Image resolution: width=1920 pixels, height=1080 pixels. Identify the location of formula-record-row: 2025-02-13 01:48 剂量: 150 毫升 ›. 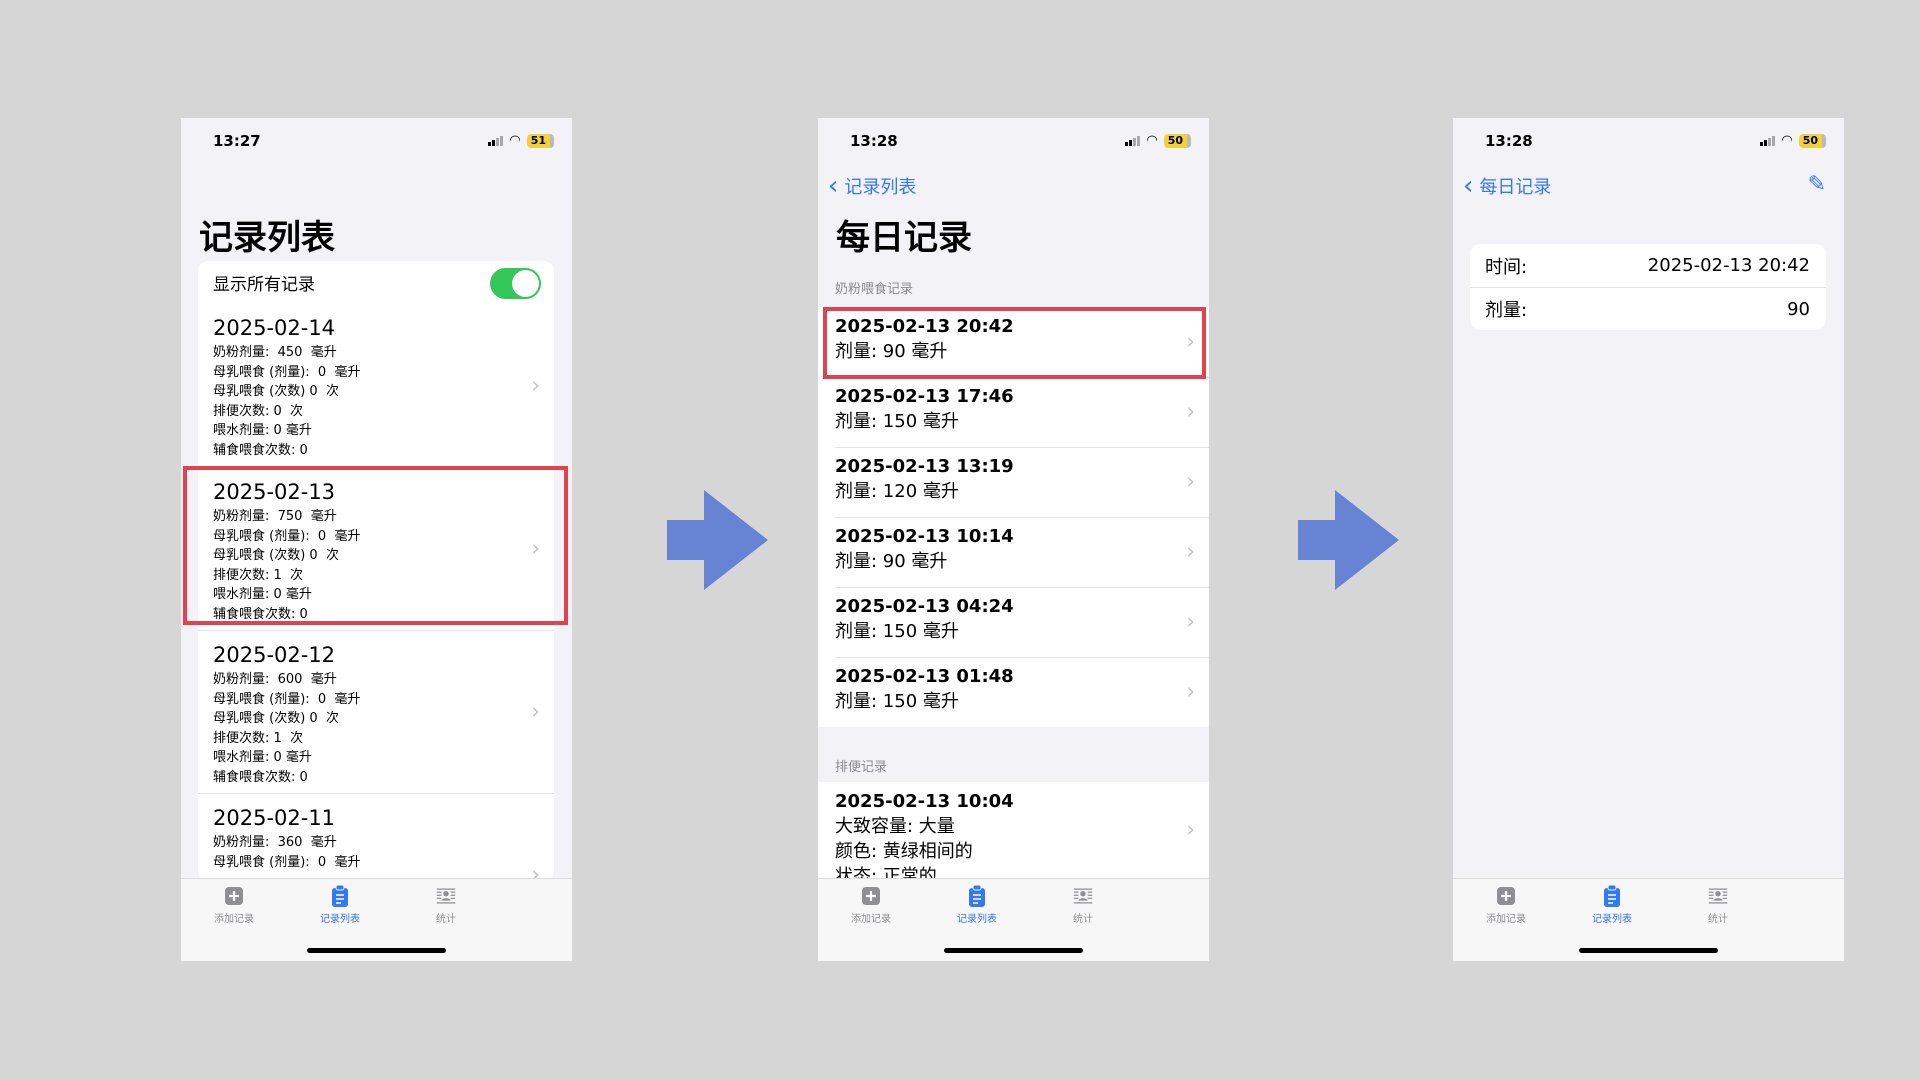
(1013, 692).